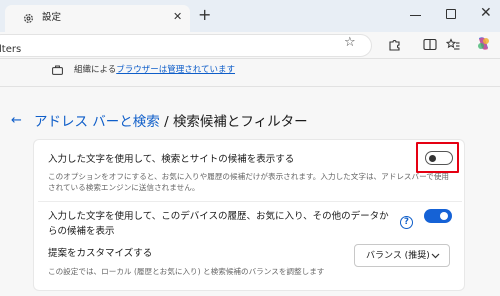  I want to click on suggestion-balance-dropdown: バランス (推奨), so click(402, 255).